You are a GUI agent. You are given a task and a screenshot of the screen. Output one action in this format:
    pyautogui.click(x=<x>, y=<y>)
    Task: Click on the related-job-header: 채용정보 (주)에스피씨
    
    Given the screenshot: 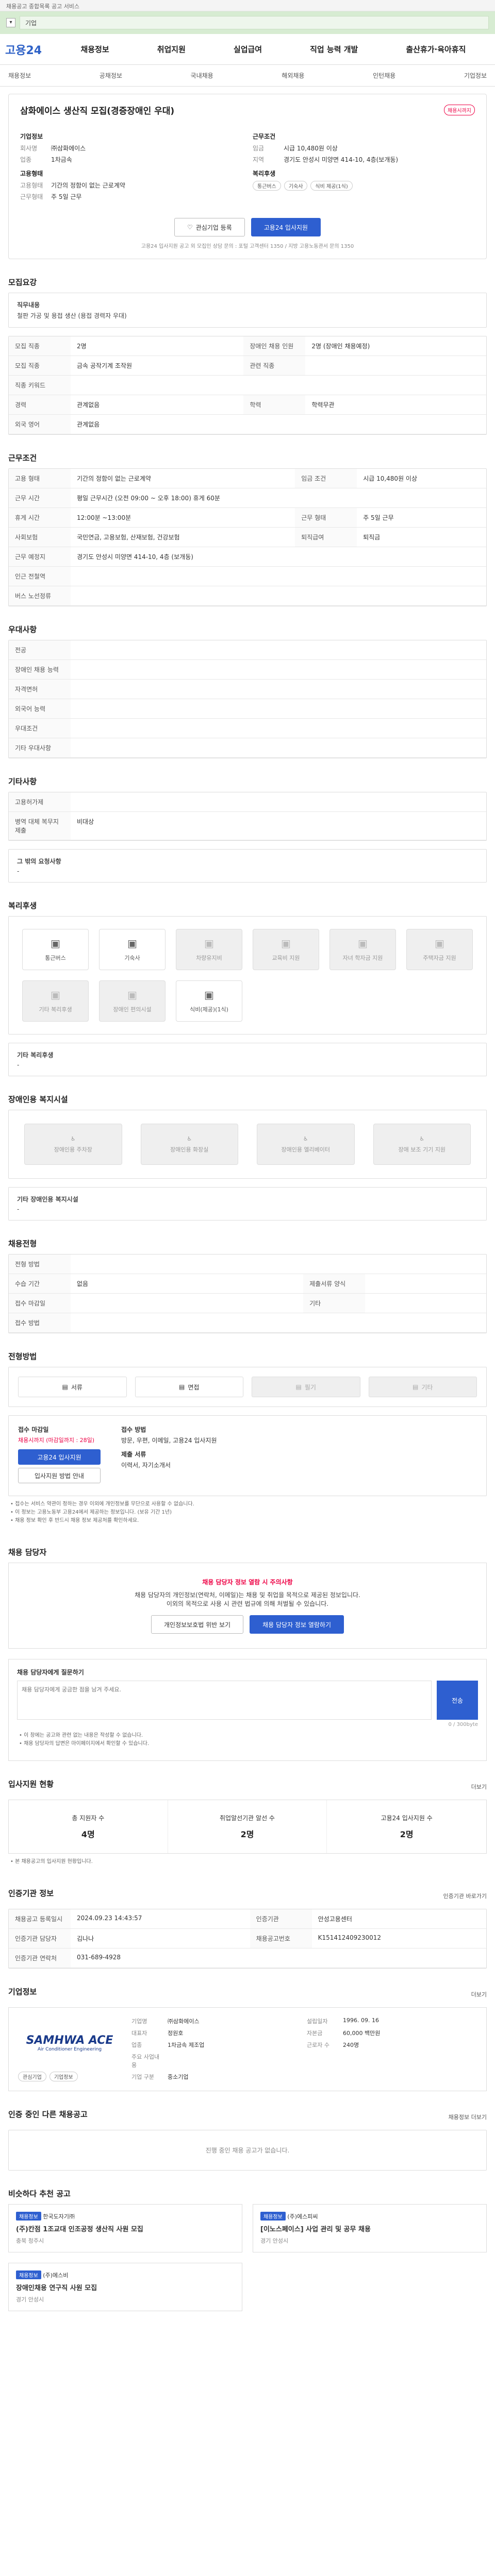 What is the action you would take?
    pyautogui.click(x=369, y=2216)
    